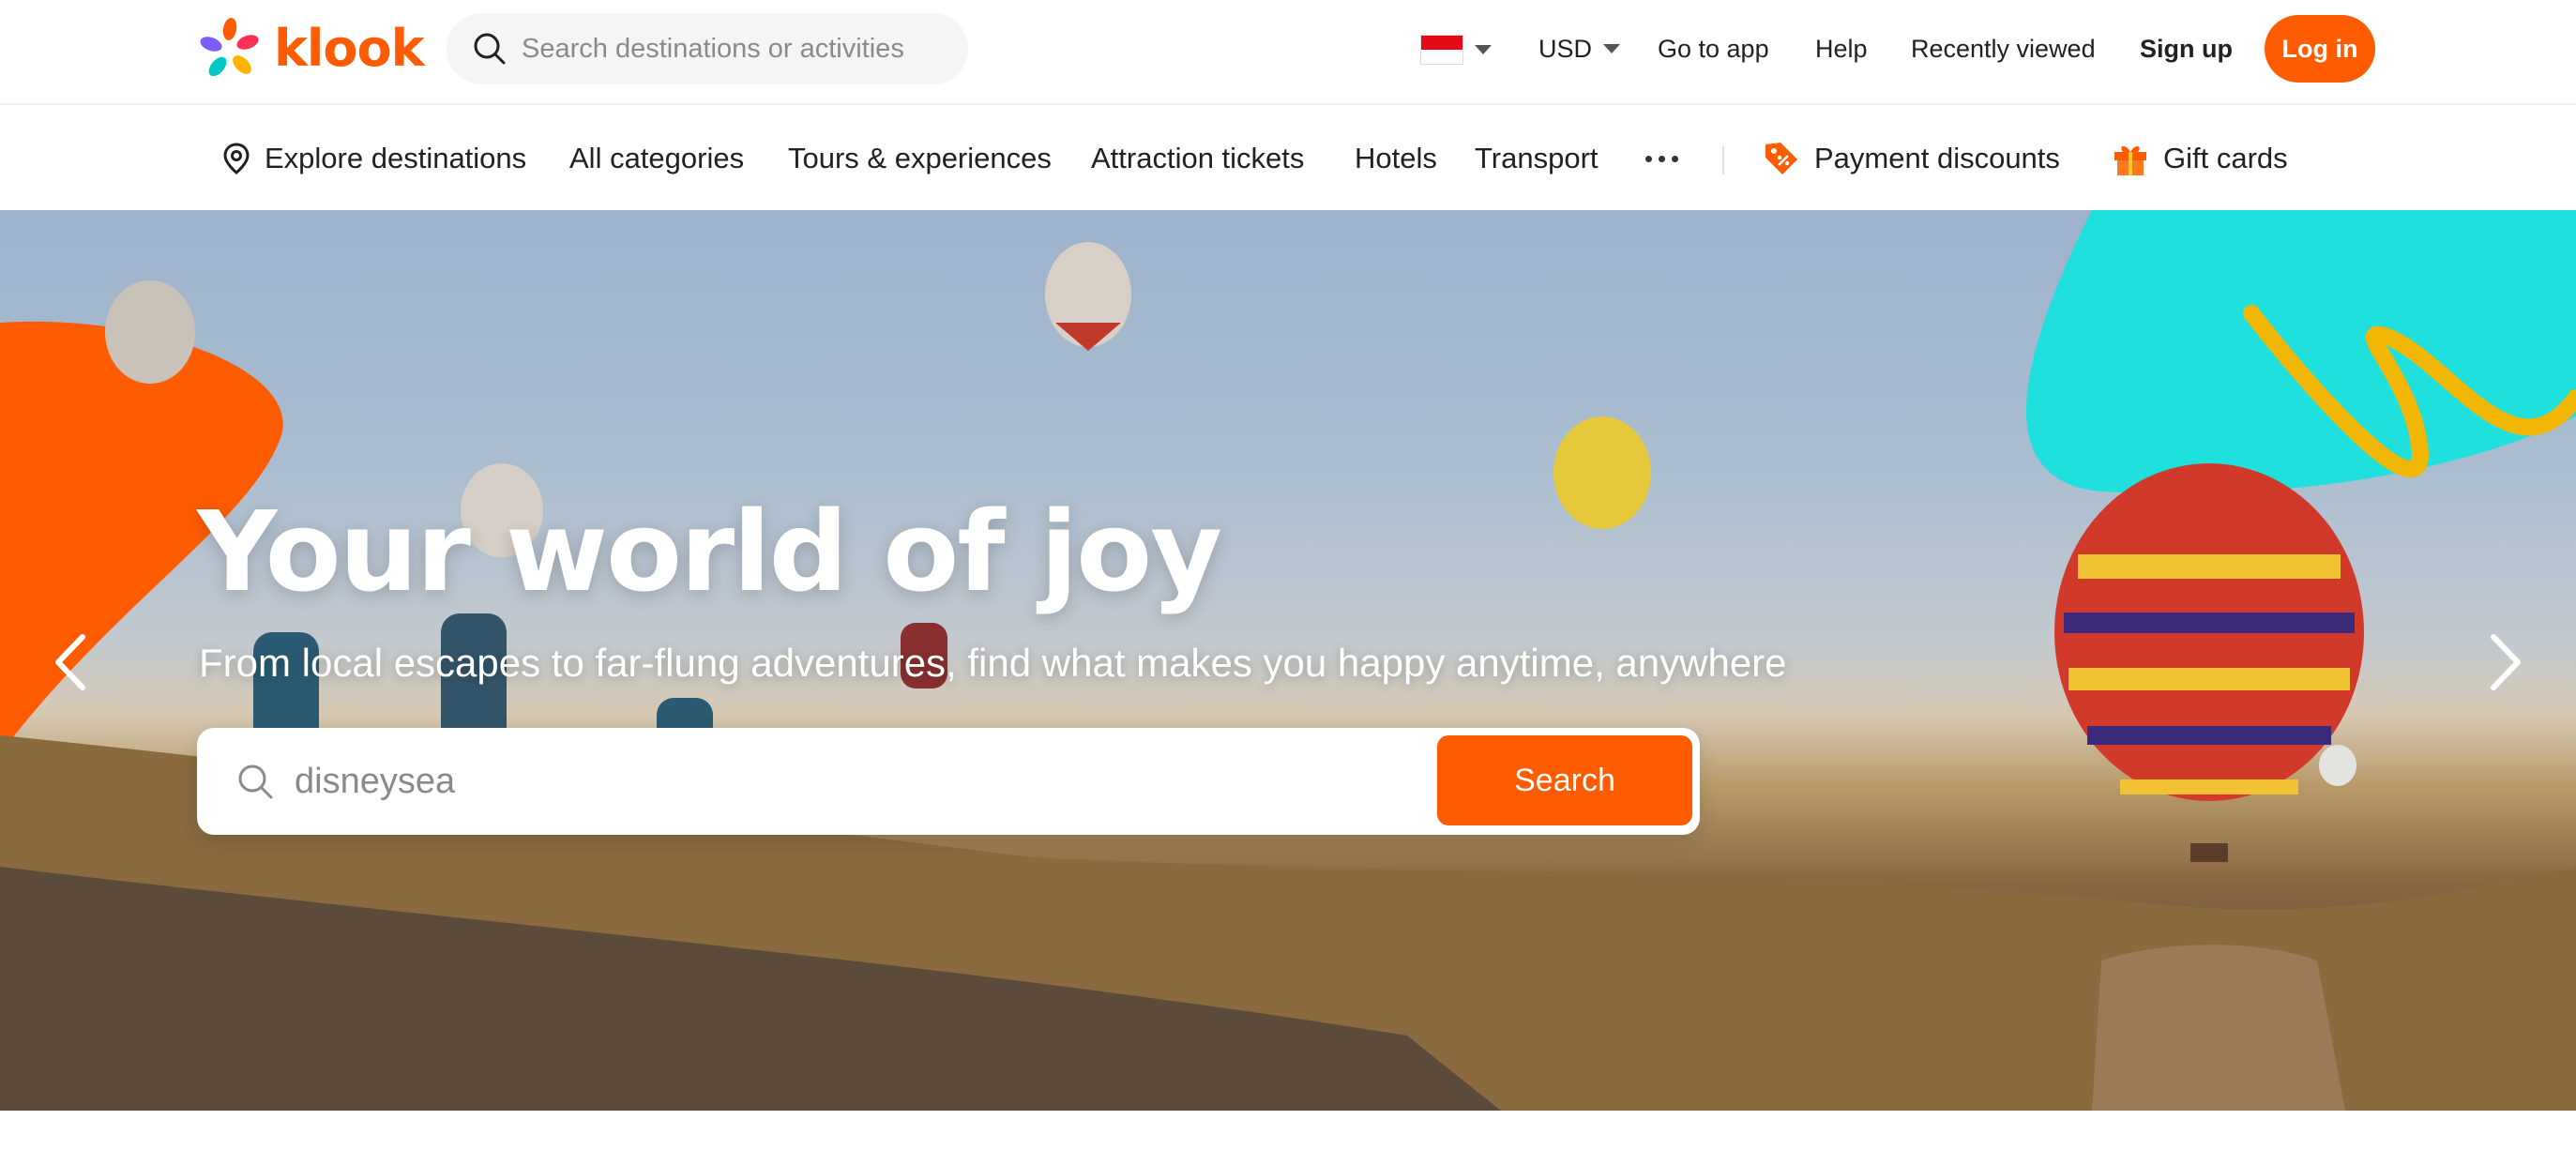  I want to click on transport-label: Transport, so click(1537, 158).